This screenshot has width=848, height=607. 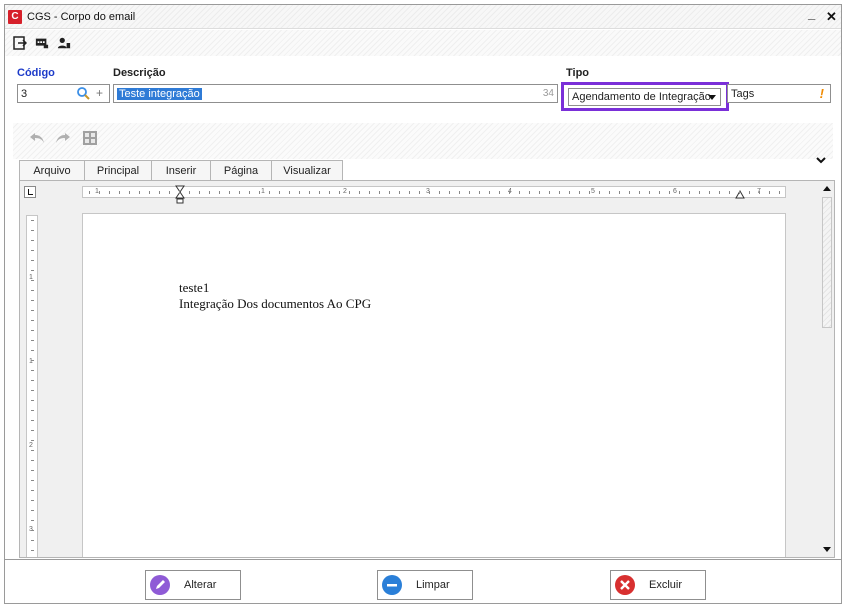 I want to click on warning-icon: !, so click(x=821, y=93).